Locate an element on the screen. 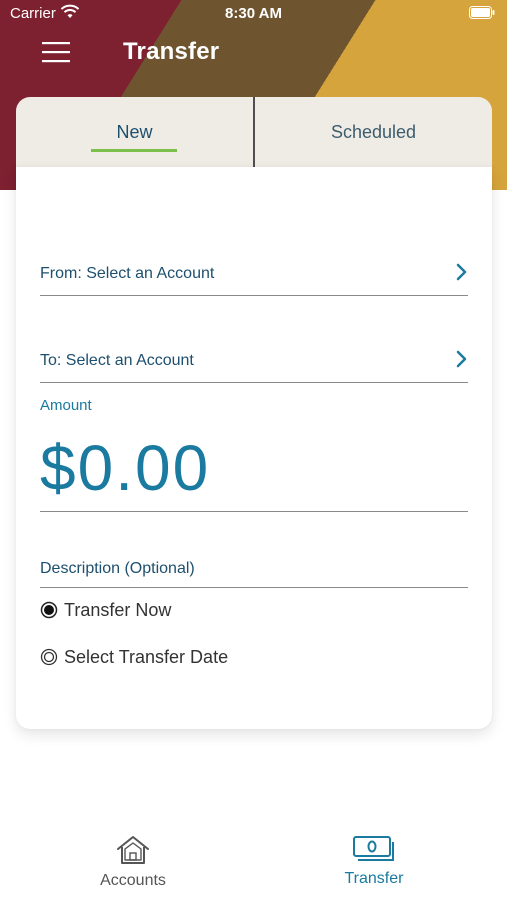 The image size is (507, 900). tab-new: New is located at coordinates (135, 132).